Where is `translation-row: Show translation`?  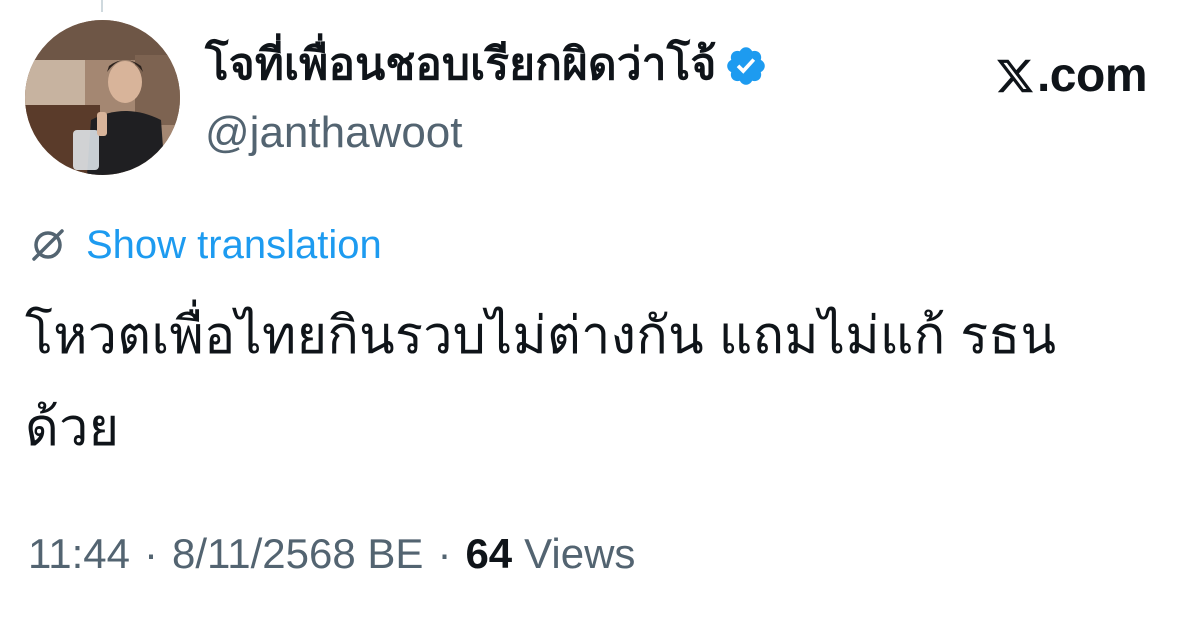 translation-row: Show translation is located at coordinates (205, 245).